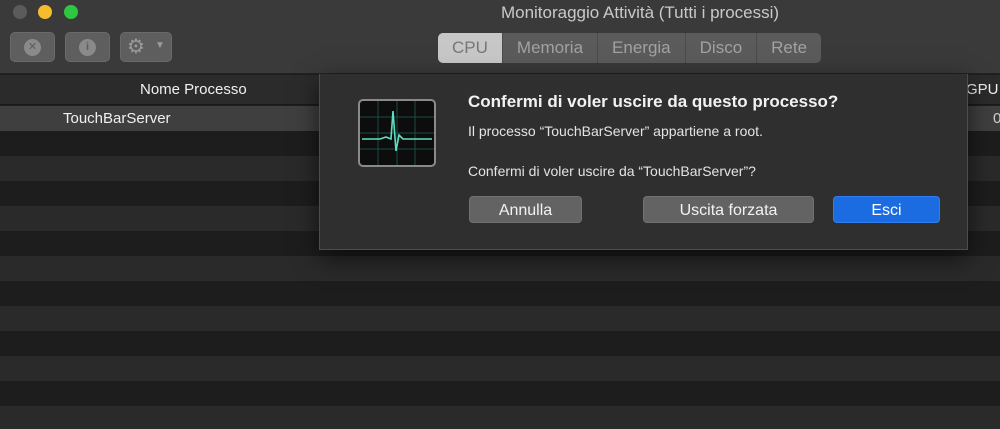 The image size is (1000, 429). Describe the element at coordinates (71, 12) in the screenshot. I see `zoom-window-button` at that location.